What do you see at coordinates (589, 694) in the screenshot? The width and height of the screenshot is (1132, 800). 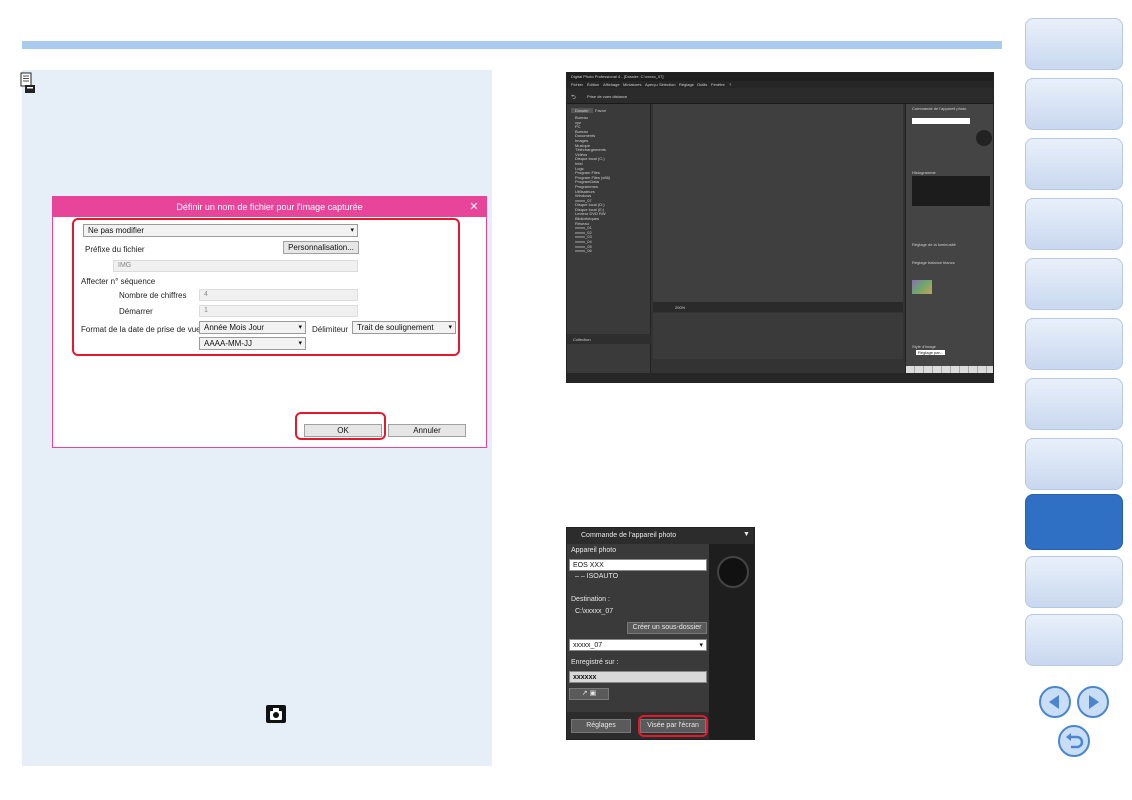 I see `camera-transfer-icon: ↗ ▣` at bounding box center [589, 694].